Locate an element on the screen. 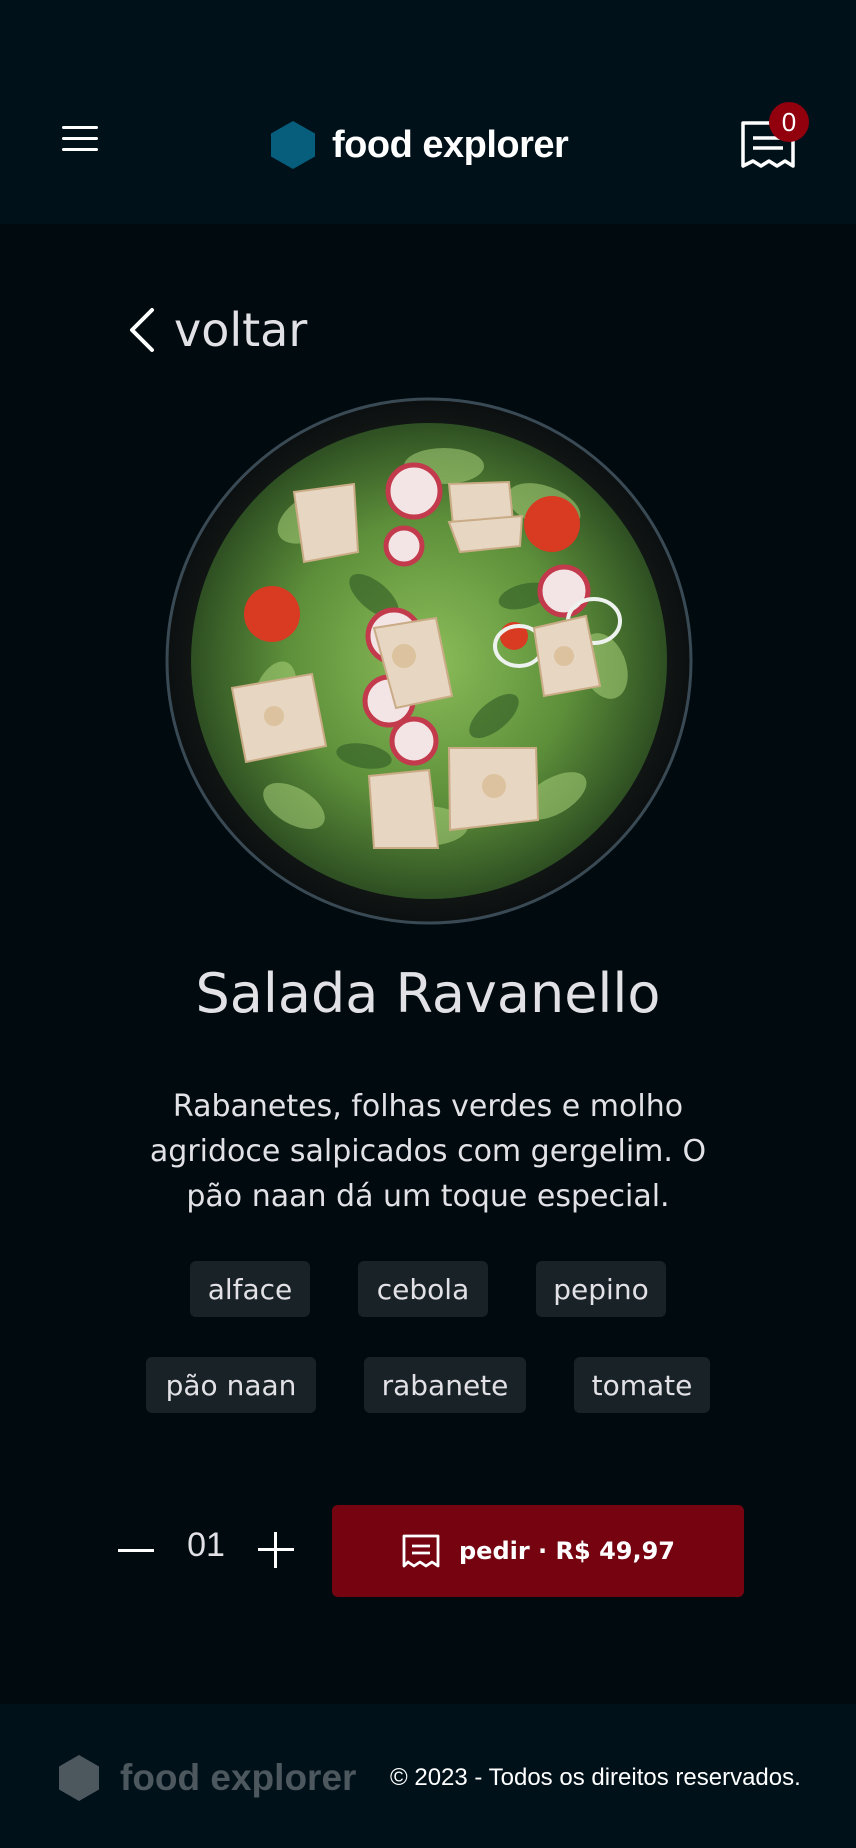  footer-brand: food explorer is located at coordinates (207, 1778).